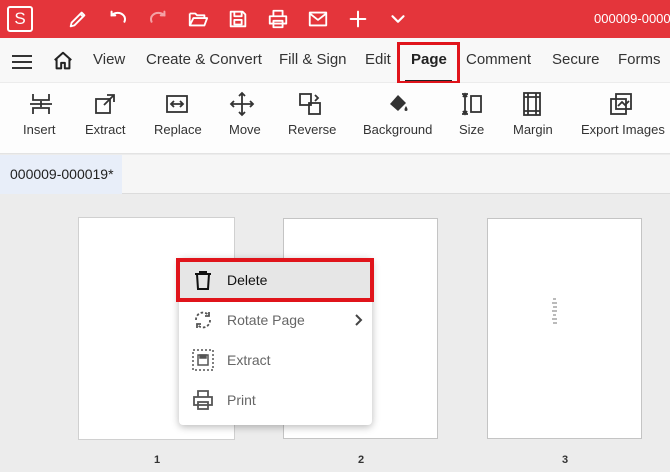 The width and height of the screenshot is (670, 472). What do you see at coordinates (632, 18) in the screenshot?
I see `document-title: 000009-000019*` at bounding box center [632, 18].